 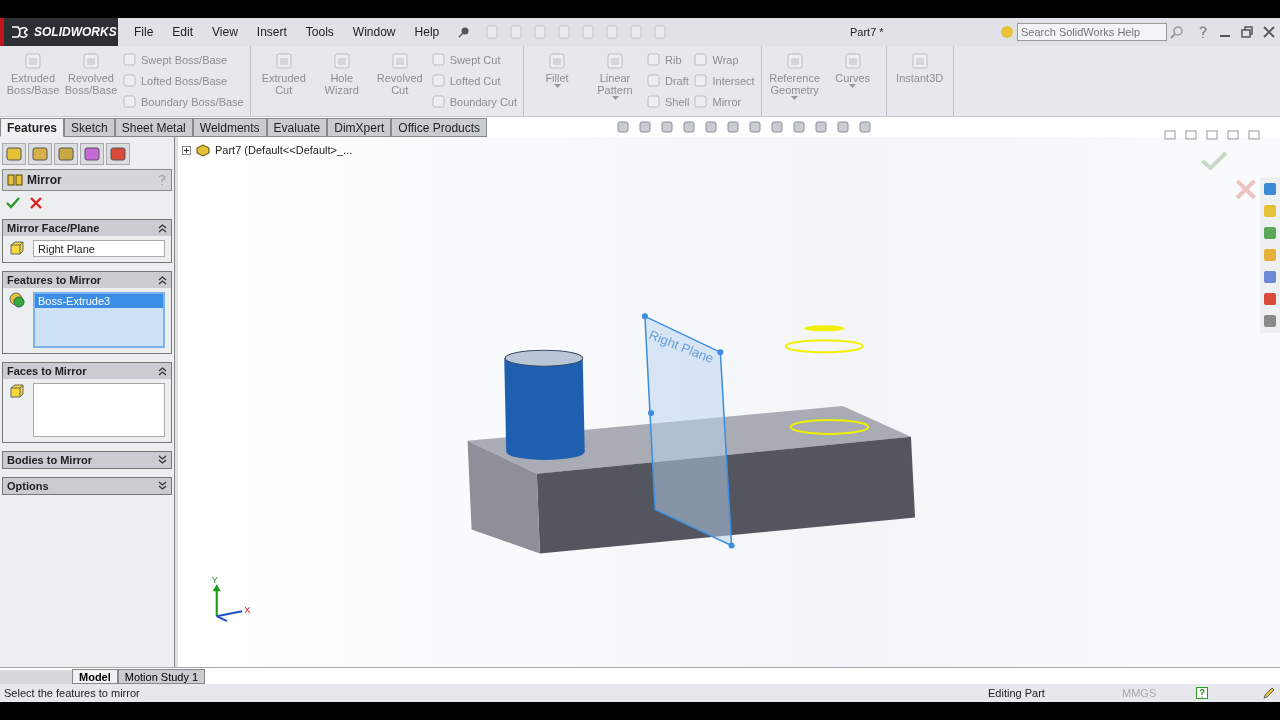 What do you see at coordinates (89, 127) in the screenshot?
I see `command-tab: Sketch` at bounding box center [89, 127].